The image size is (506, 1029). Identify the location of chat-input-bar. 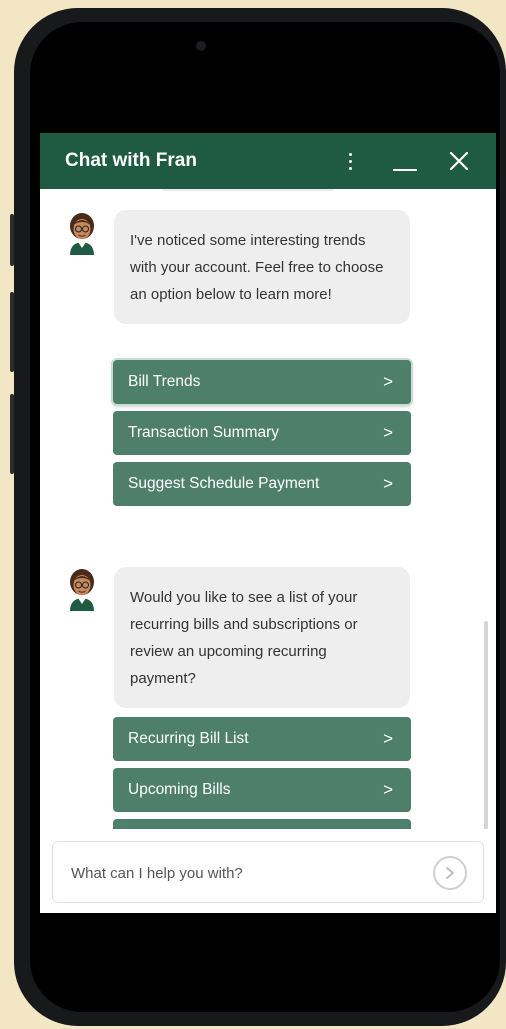
(268, 872).